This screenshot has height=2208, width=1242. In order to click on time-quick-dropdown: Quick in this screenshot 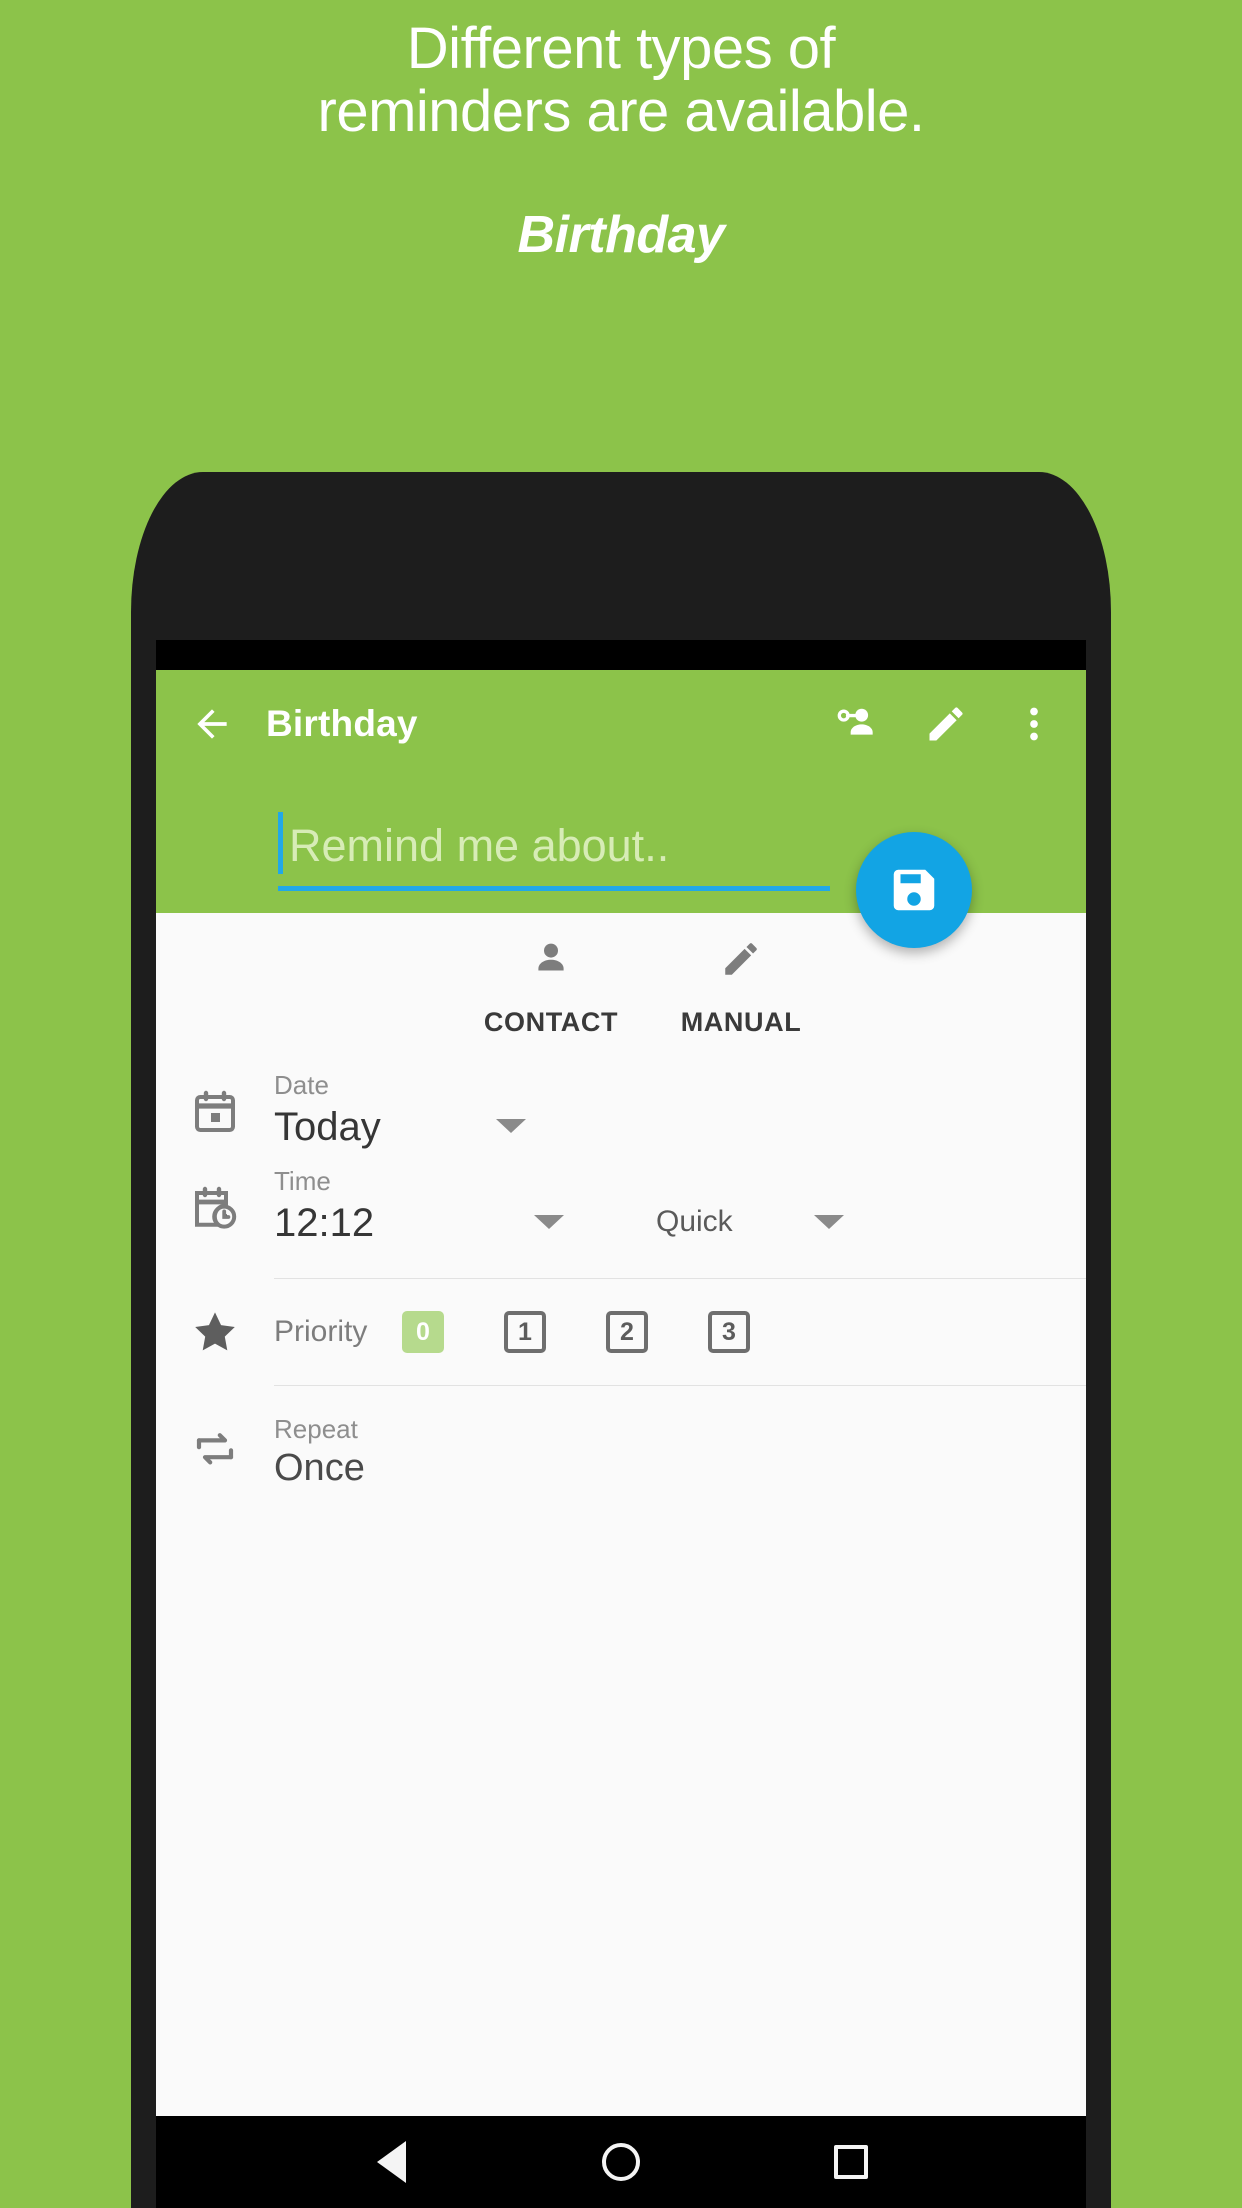, I will do `click(750, 1222)`.